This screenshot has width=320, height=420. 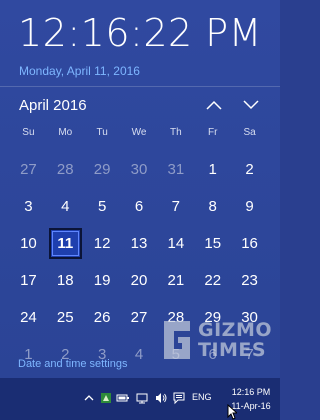 What do you see at coordinates (140, 86) in the screenshot?
I see `divider` at bounding box center [140, 86].